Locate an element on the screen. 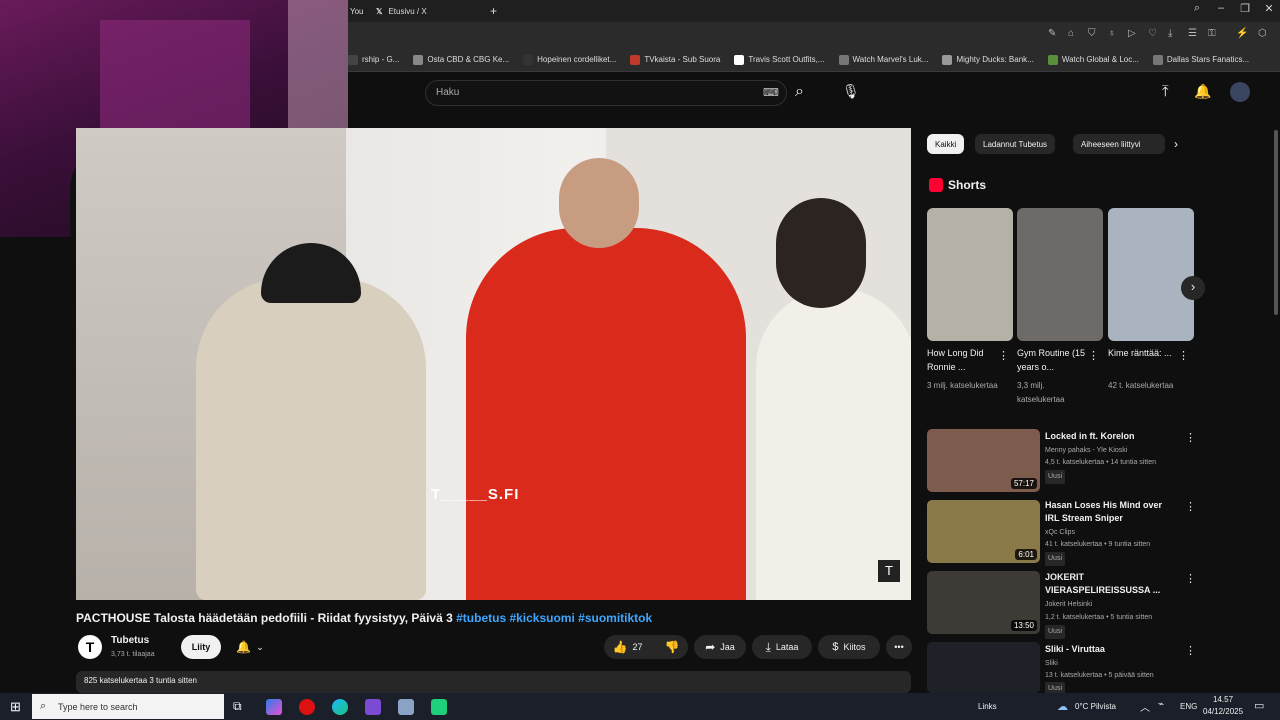  like-count: 27 is located at coordinates (637, 647).